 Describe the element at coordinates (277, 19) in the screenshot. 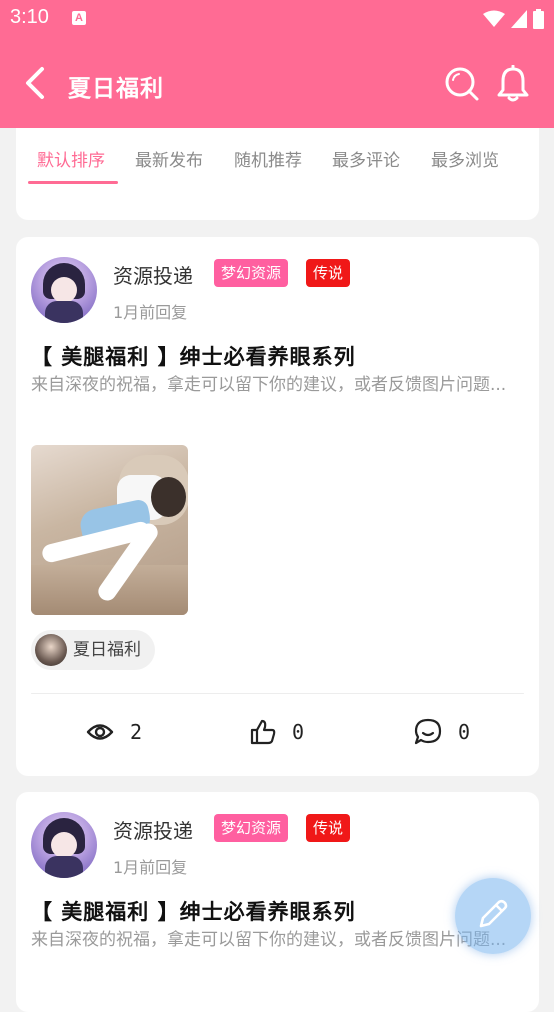

I see `status-bar: 3:10 A` at that location.